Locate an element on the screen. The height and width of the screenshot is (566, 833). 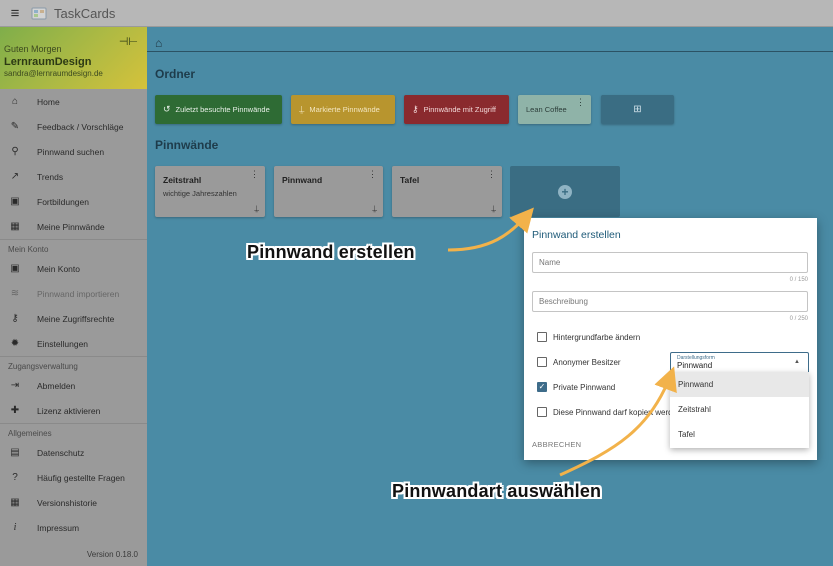
sidebar-item-my-boards: ▦ Meine Pinnwände is located at coordinates (73, 226).